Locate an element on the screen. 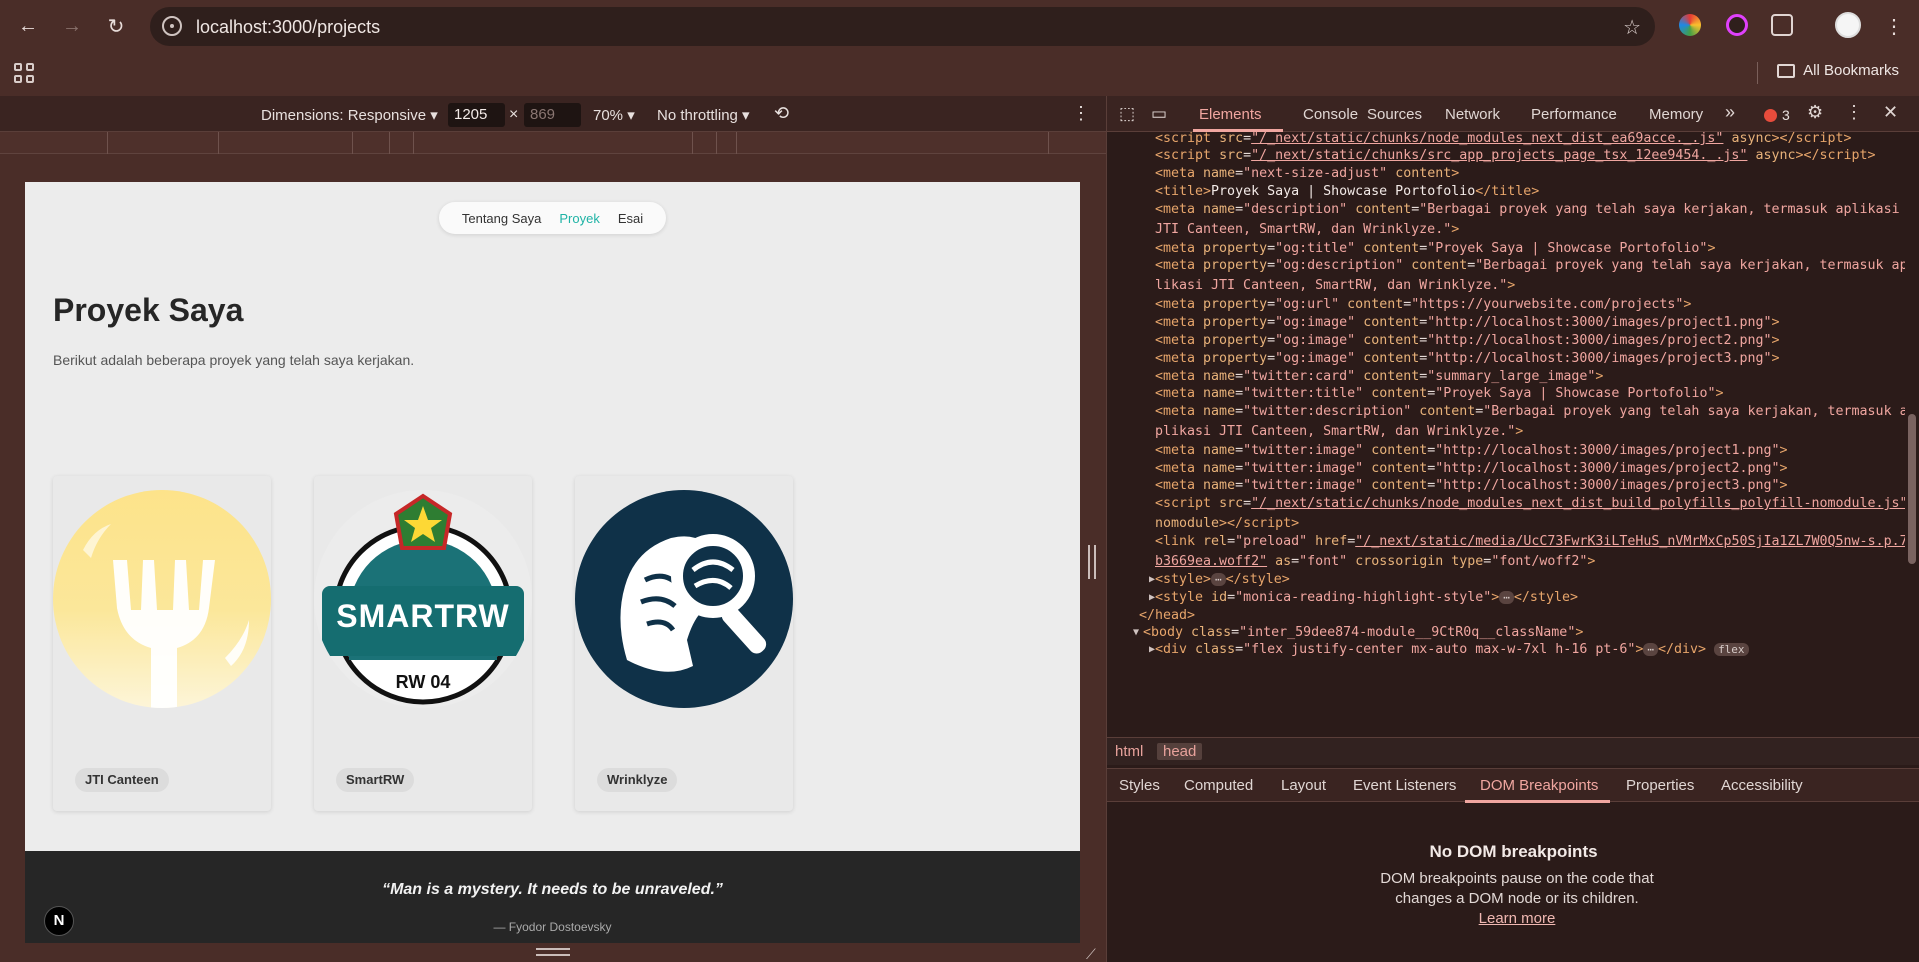 The image size is (1919, 962). devtools-menu-icon: ⋮ is located at coordinates (1854, 112).